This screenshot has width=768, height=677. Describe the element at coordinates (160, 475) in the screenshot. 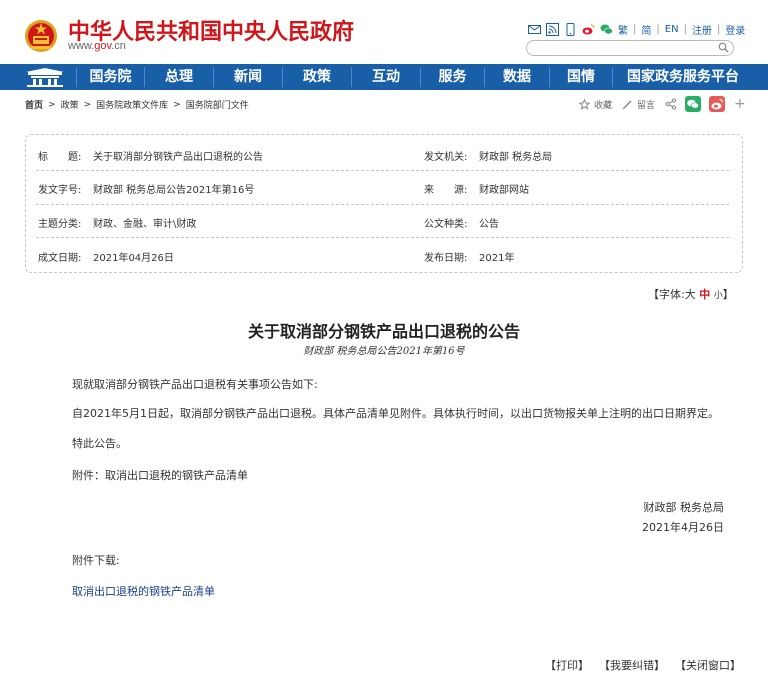

I see `article-paragraph: 附件：取消出口退税的钢铁产品清单` at that location.